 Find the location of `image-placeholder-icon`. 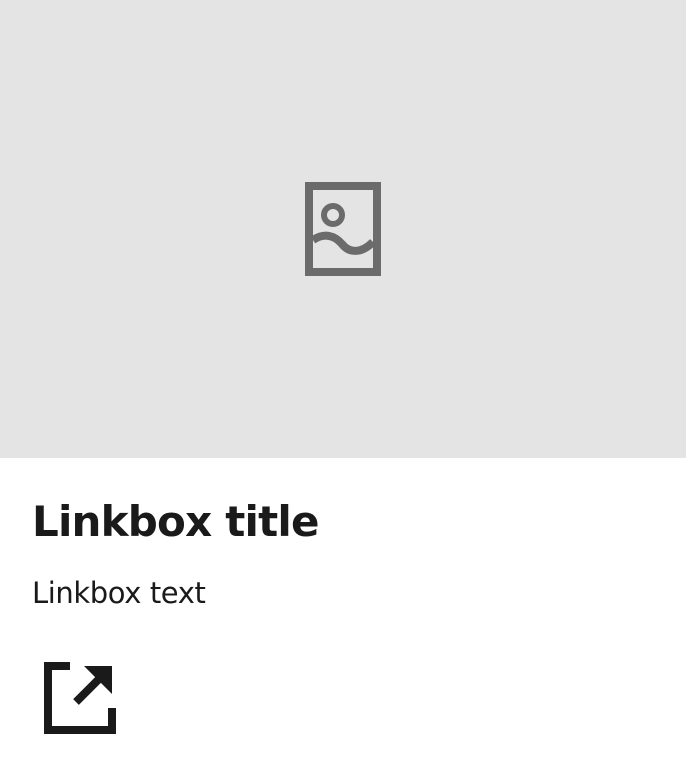

image-placeholder-icon is located at coordinates (343, 229).